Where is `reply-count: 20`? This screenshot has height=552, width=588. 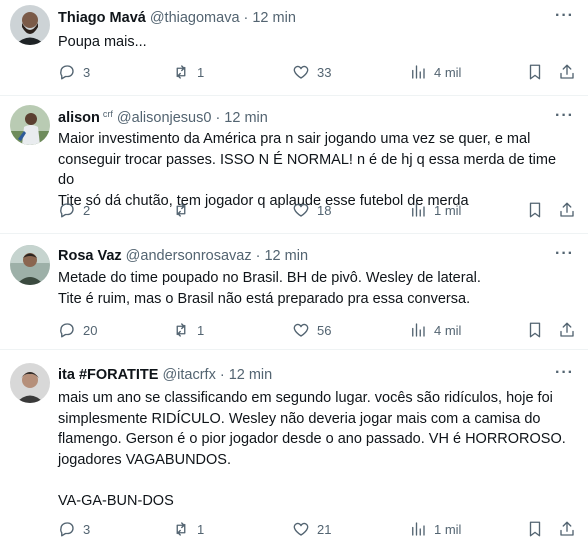
reply-count: 20 is located at coordinates (90, 330).